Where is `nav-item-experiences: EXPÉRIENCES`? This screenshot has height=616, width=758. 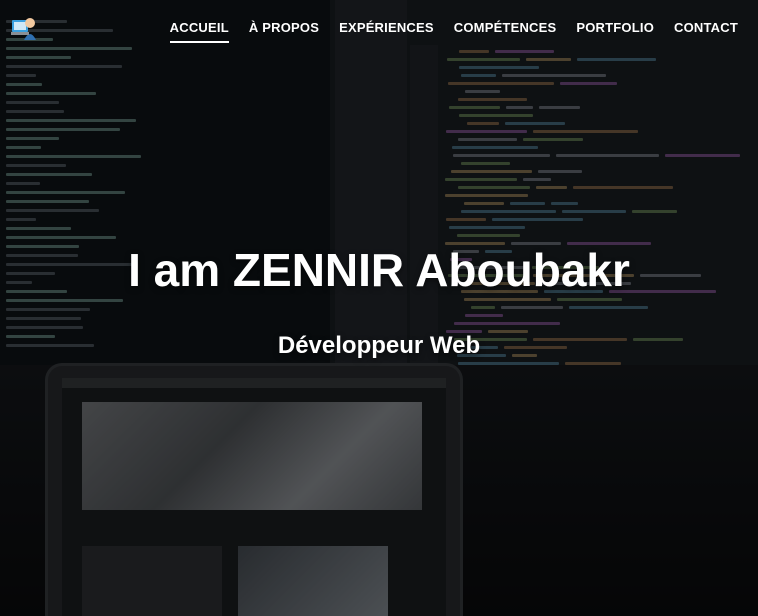
nav-item-experiences: EXPÉRIENCES is located at coordinates (386, 28).